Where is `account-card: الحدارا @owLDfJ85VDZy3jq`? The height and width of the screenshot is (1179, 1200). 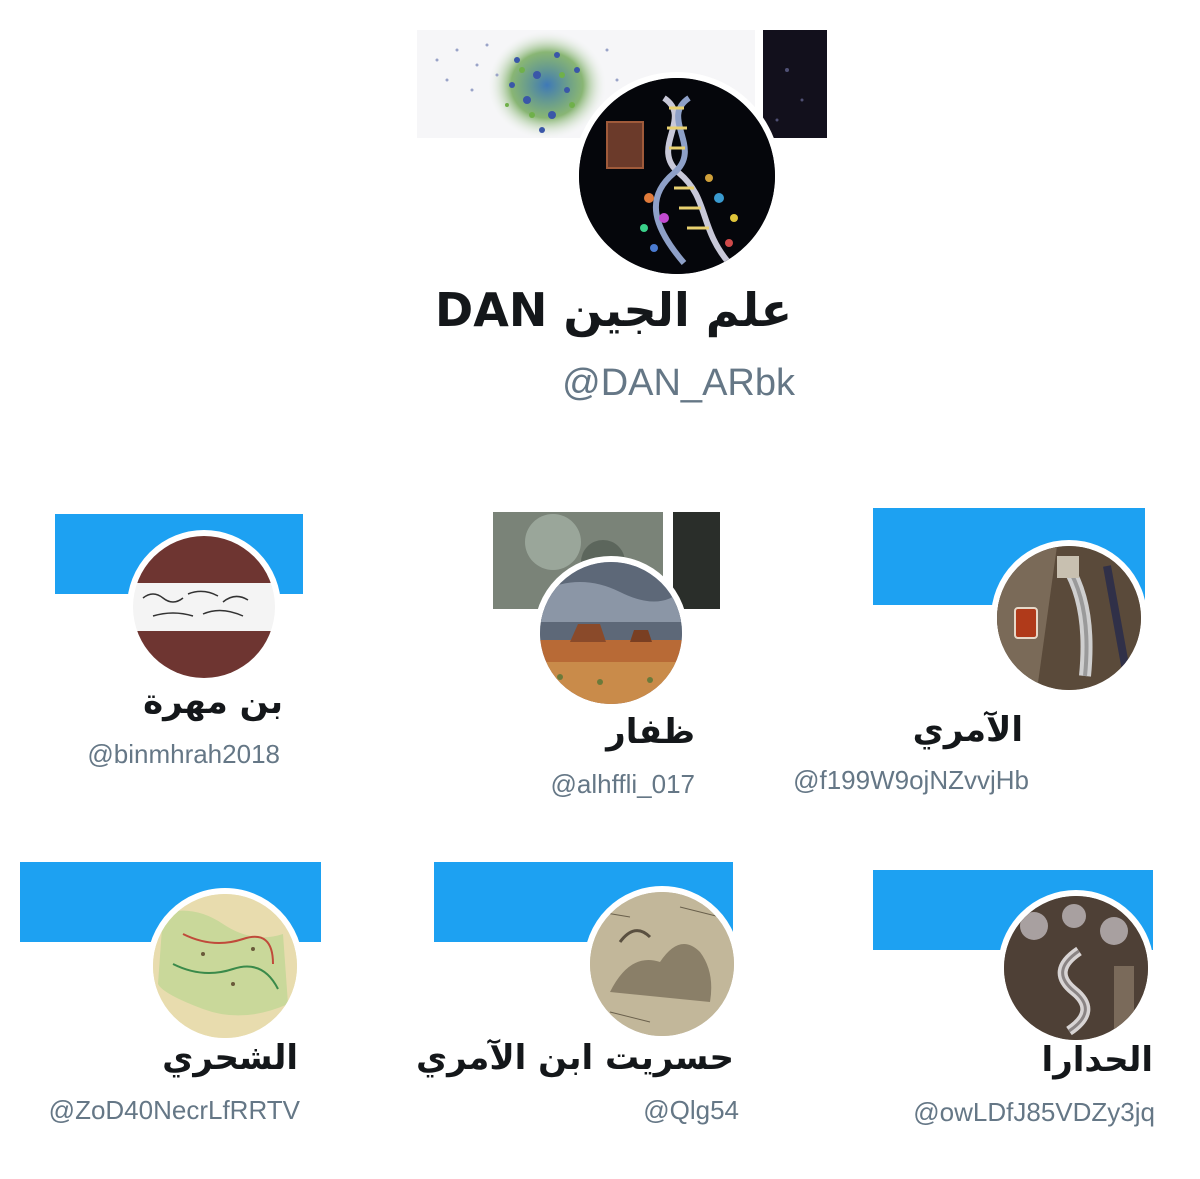
account-card: الحدارا @owLDfJ85VDZy3jq is located at coordinates (1018, 1015).